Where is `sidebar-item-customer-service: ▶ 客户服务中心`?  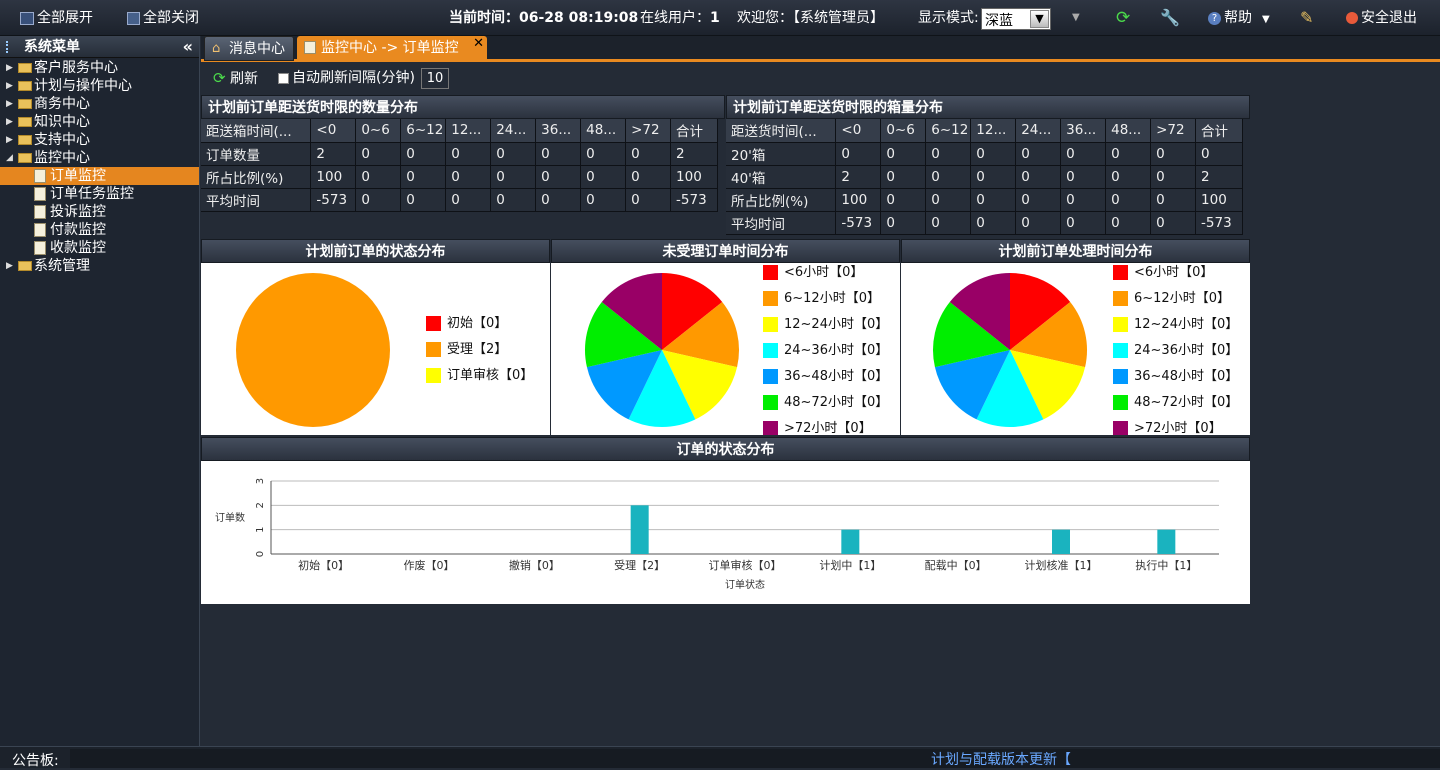 sidebar-item-customer-service: ▶ 客户服务中心 is located at coordinates (99, 68).